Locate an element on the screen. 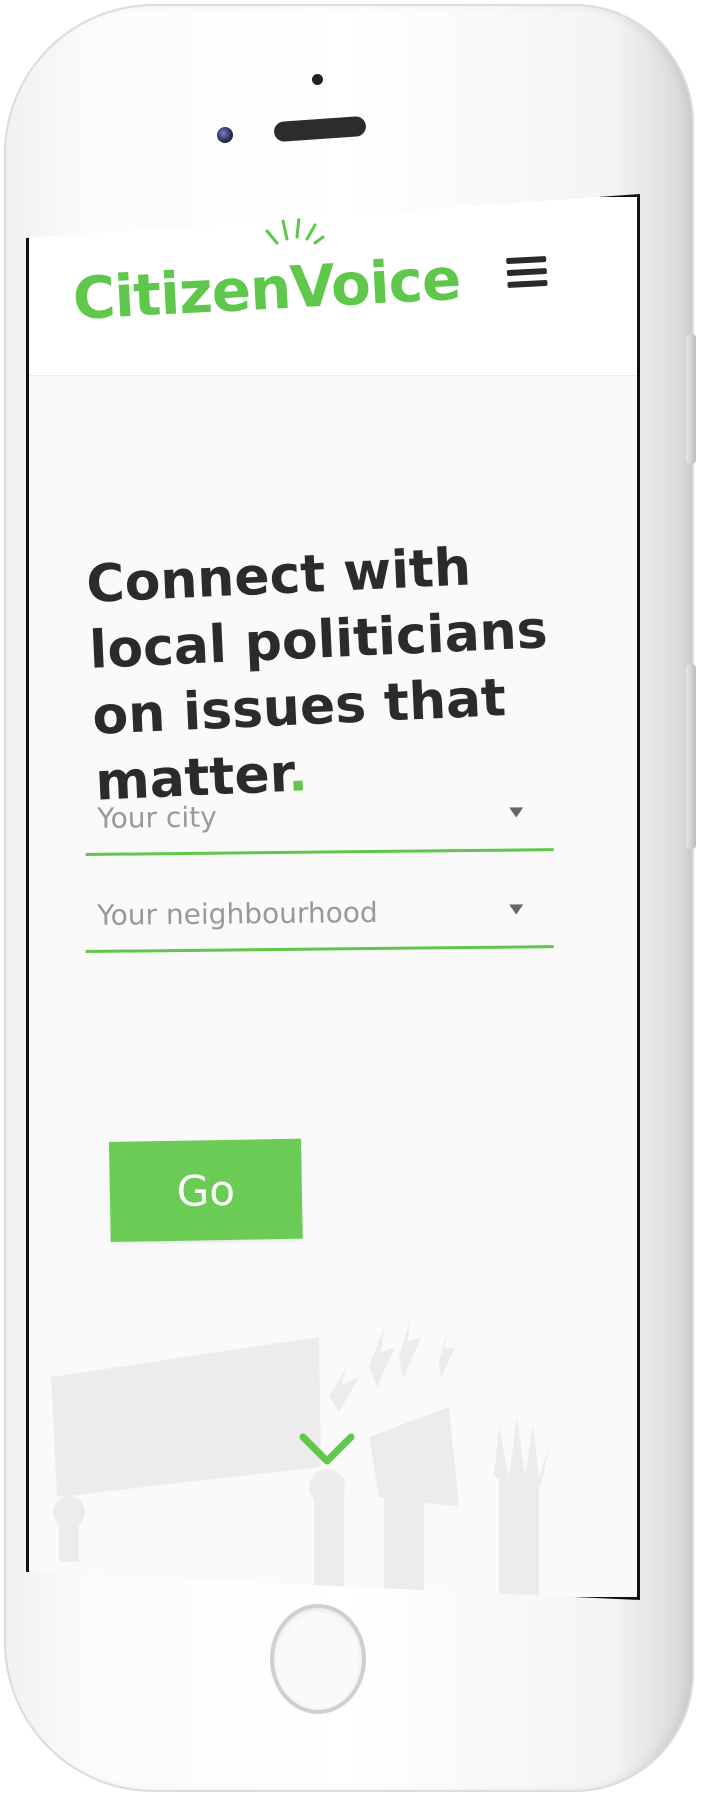 The image size is (702, 1800). logo-text: CitizenVoice is located at coordinates (266, 288).